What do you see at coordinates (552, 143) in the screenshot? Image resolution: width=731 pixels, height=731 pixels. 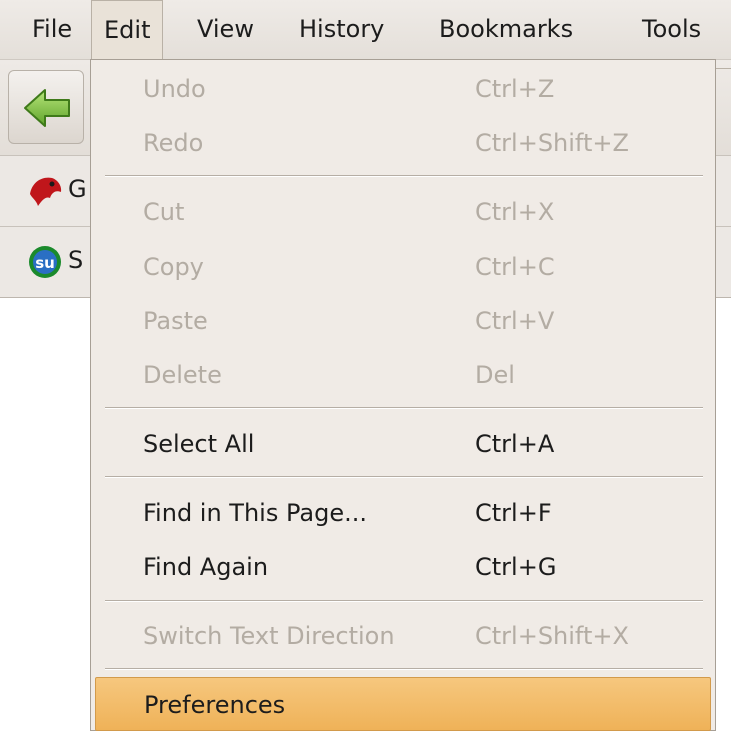 I see `menu-item-shortcut: Ctrl+Shift+Z` at bounding box center [552, 143].